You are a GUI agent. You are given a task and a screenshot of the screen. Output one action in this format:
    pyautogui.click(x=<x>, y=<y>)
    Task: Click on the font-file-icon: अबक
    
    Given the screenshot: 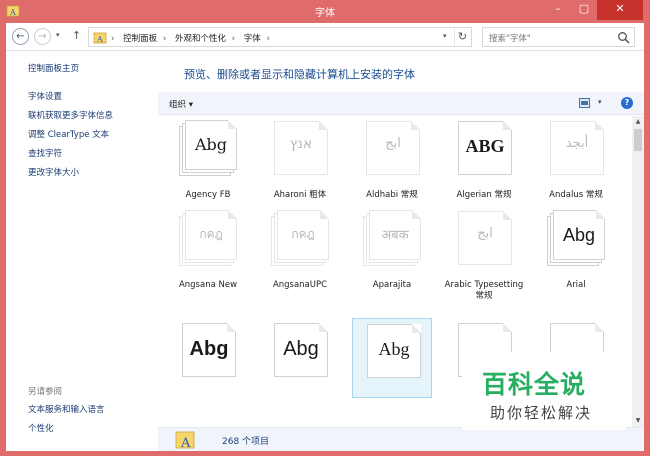 What is the action you would take?
    pyautogui.click(x=392, y=238)
    